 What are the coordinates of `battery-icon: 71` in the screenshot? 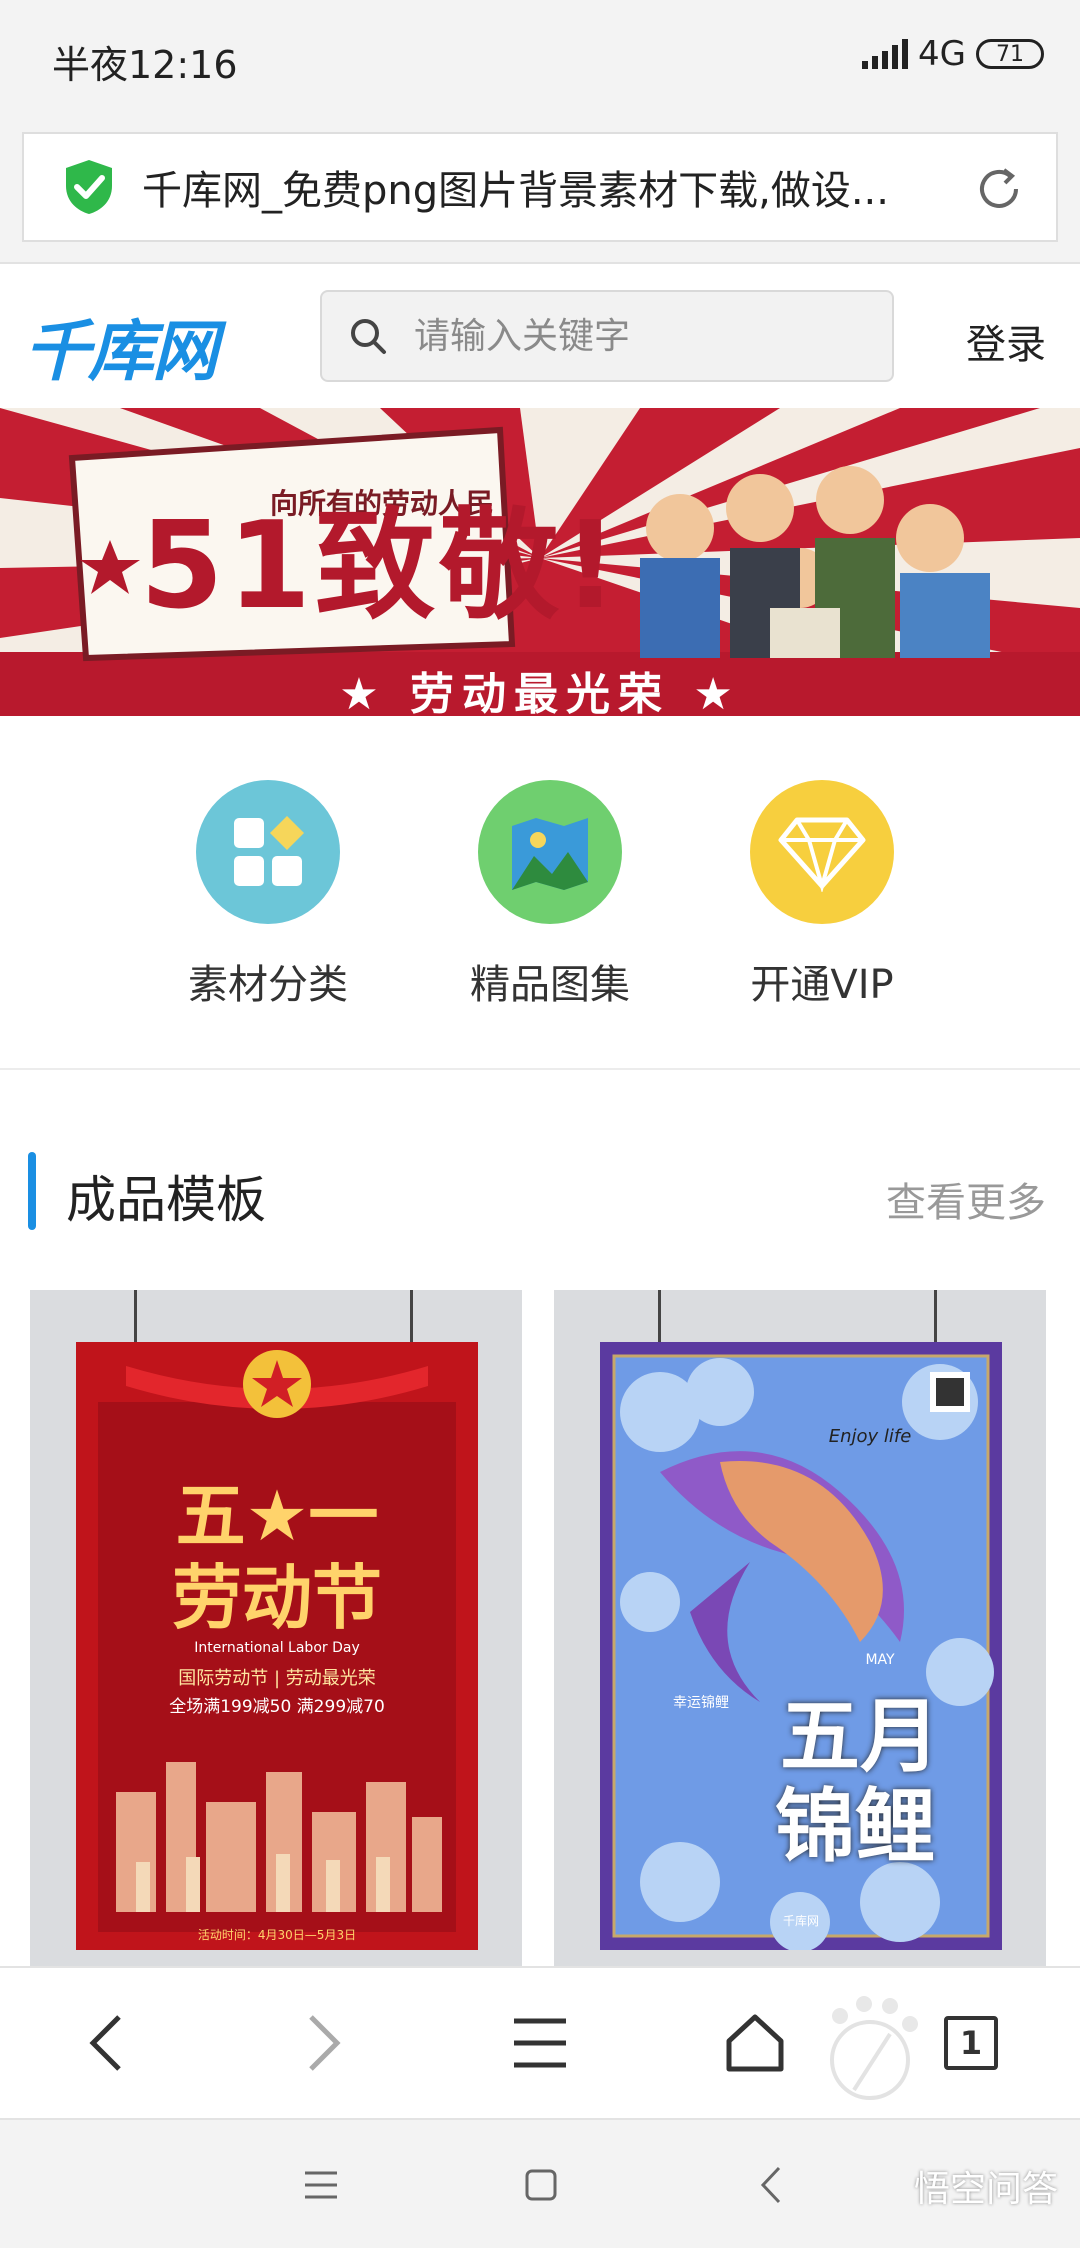 It's located at (1010, 54).